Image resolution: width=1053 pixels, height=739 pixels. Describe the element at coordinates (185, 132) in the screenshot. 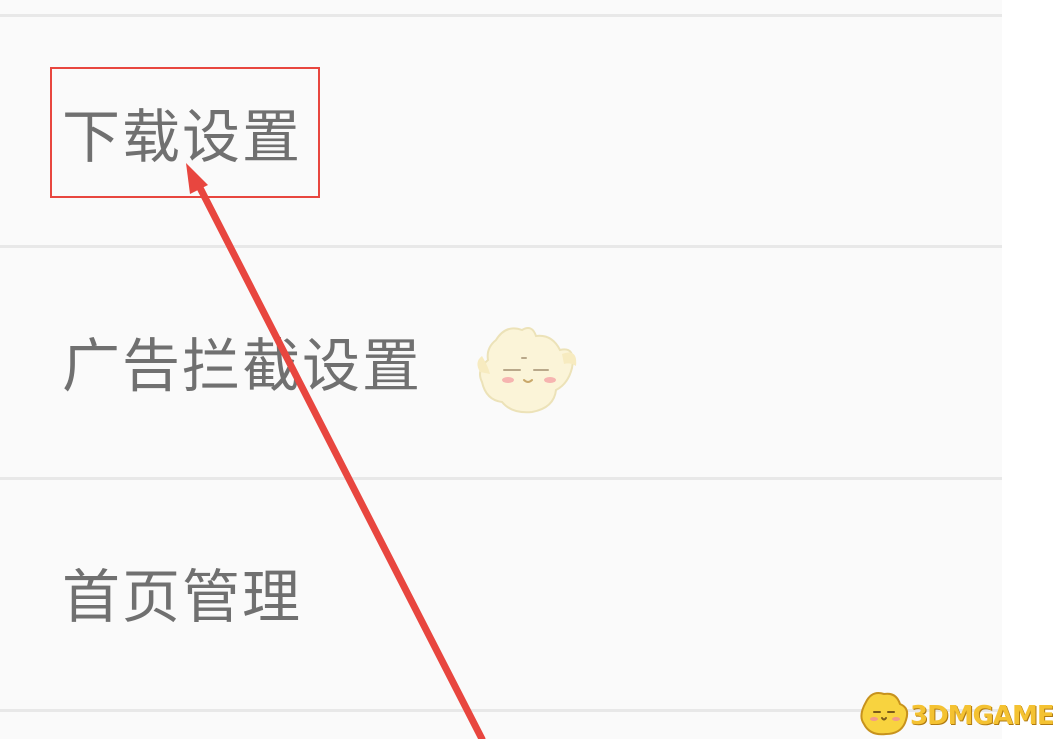

I see `highlight-box` at that location.